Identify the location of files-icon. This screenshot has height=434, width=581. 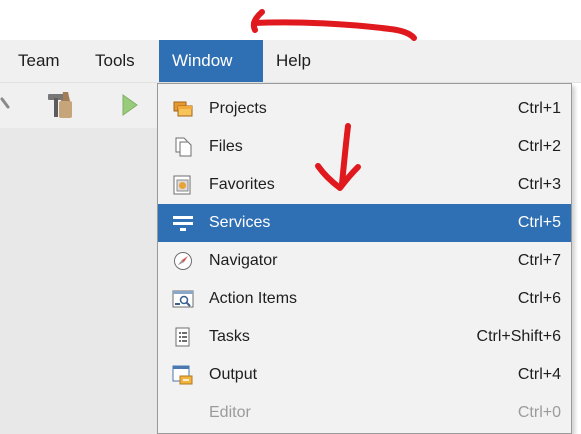
(183, 147).